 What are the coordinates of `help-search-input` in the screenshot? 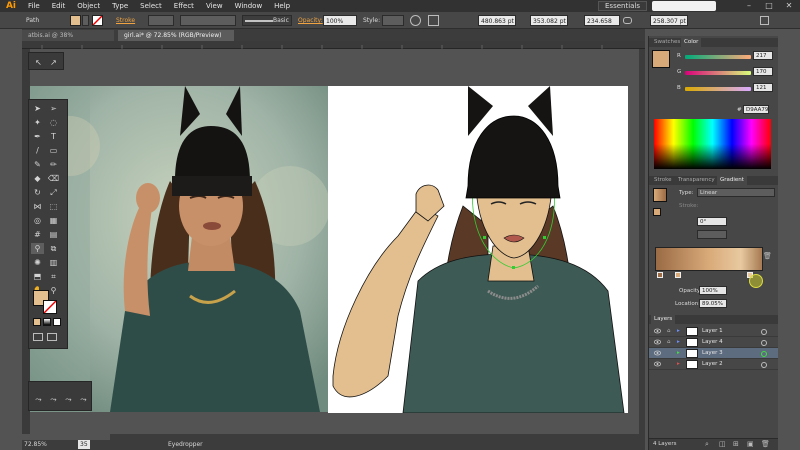 It's located at (684, 6).